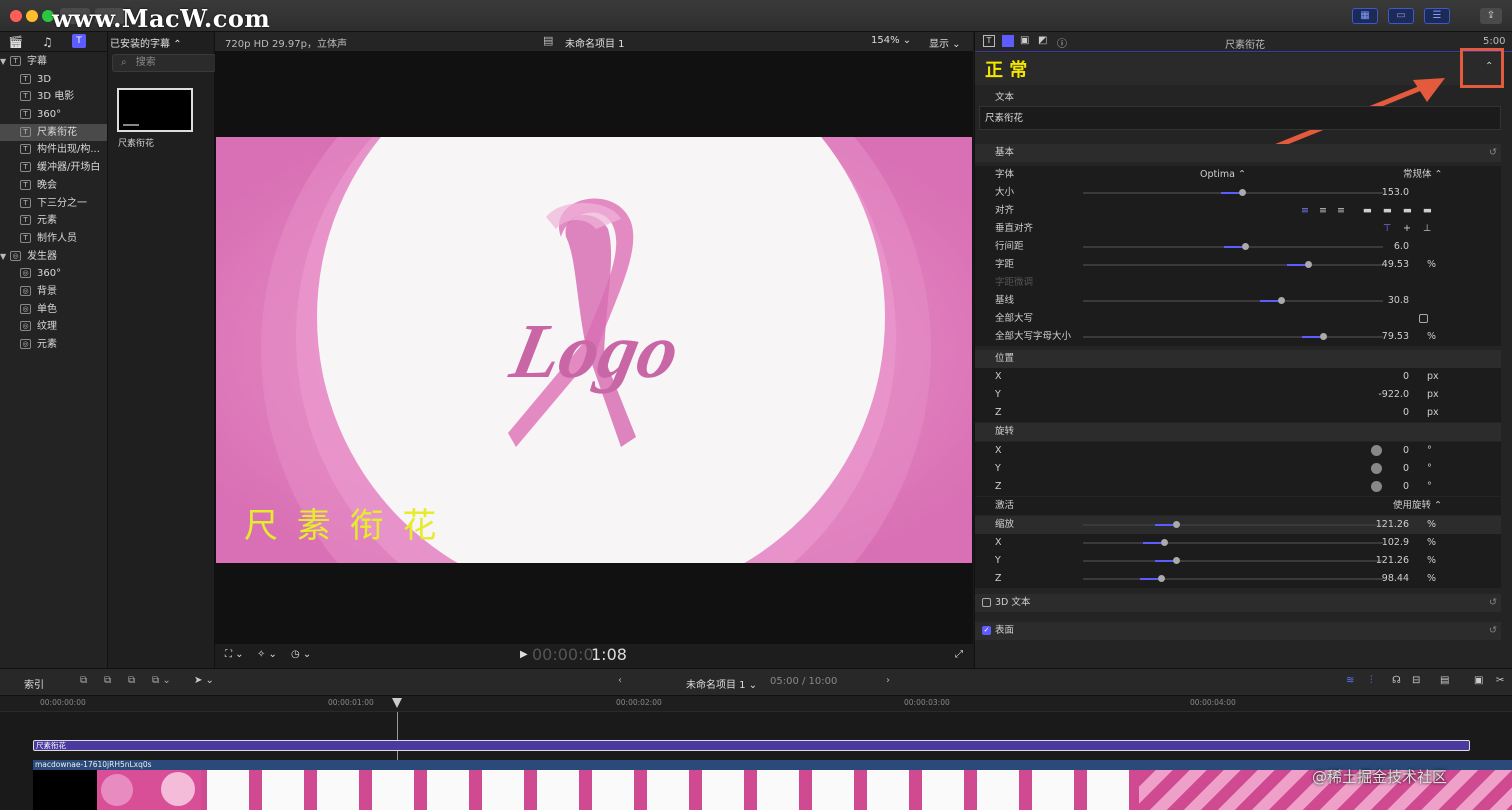 This screenshot has height=810, width=1512. What do you see at coordinates (1281, 300) in the screenshot?
I see `baseline-knob` at bounding box center [1281, 300].